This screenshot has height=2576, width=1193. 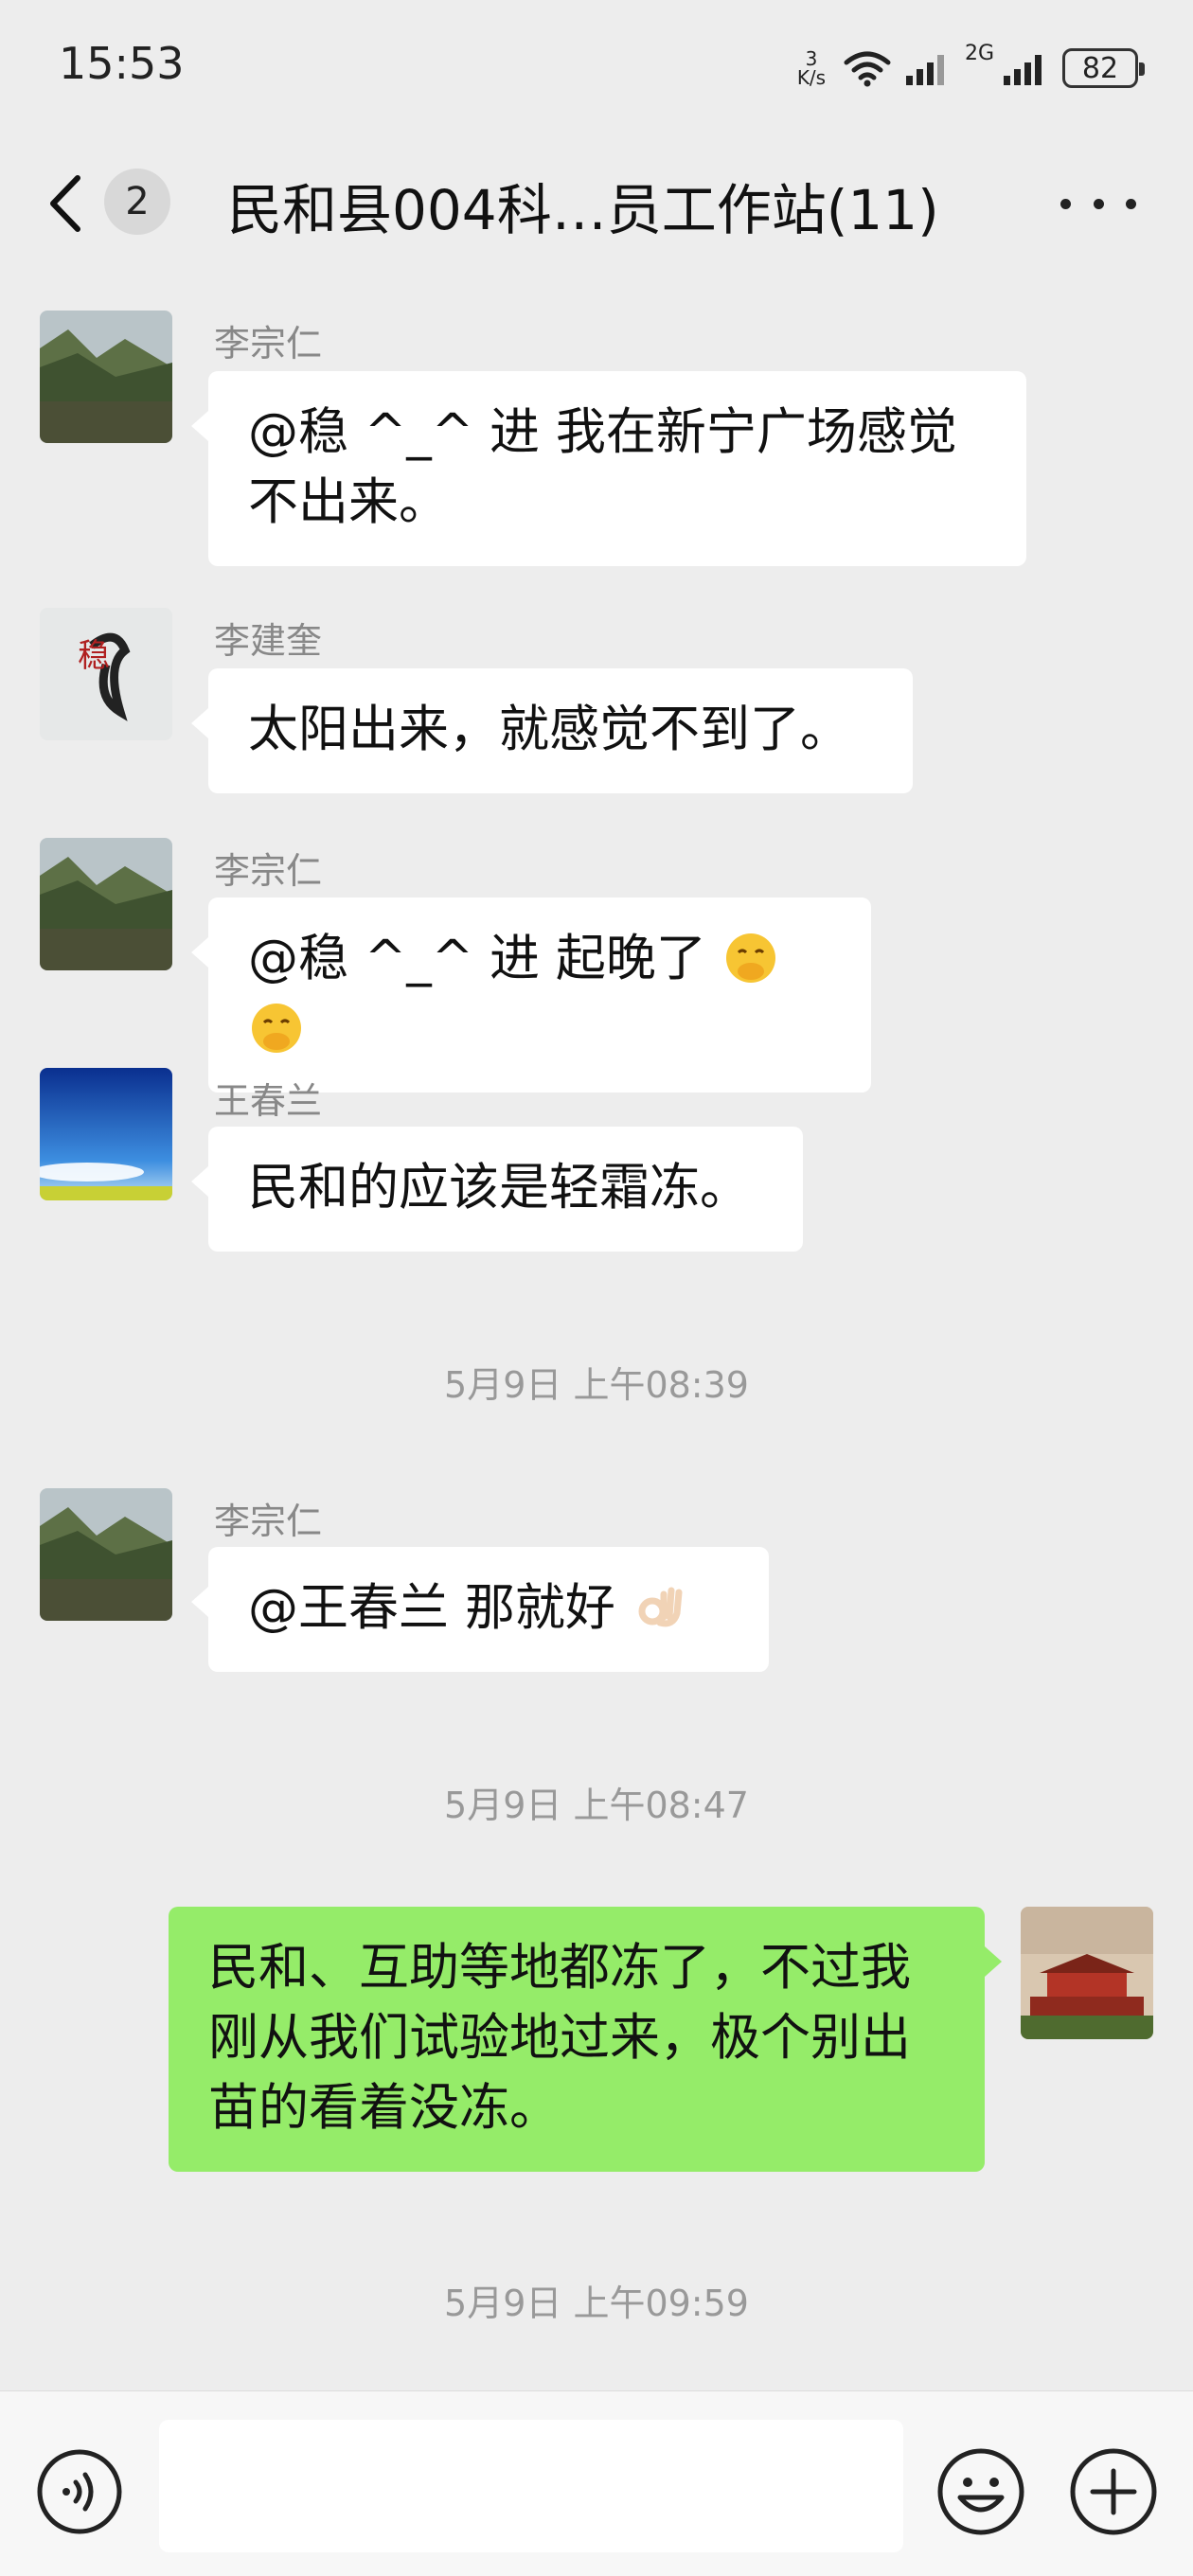 I want to click on plus-icon, so click(x=1113, y=2492).